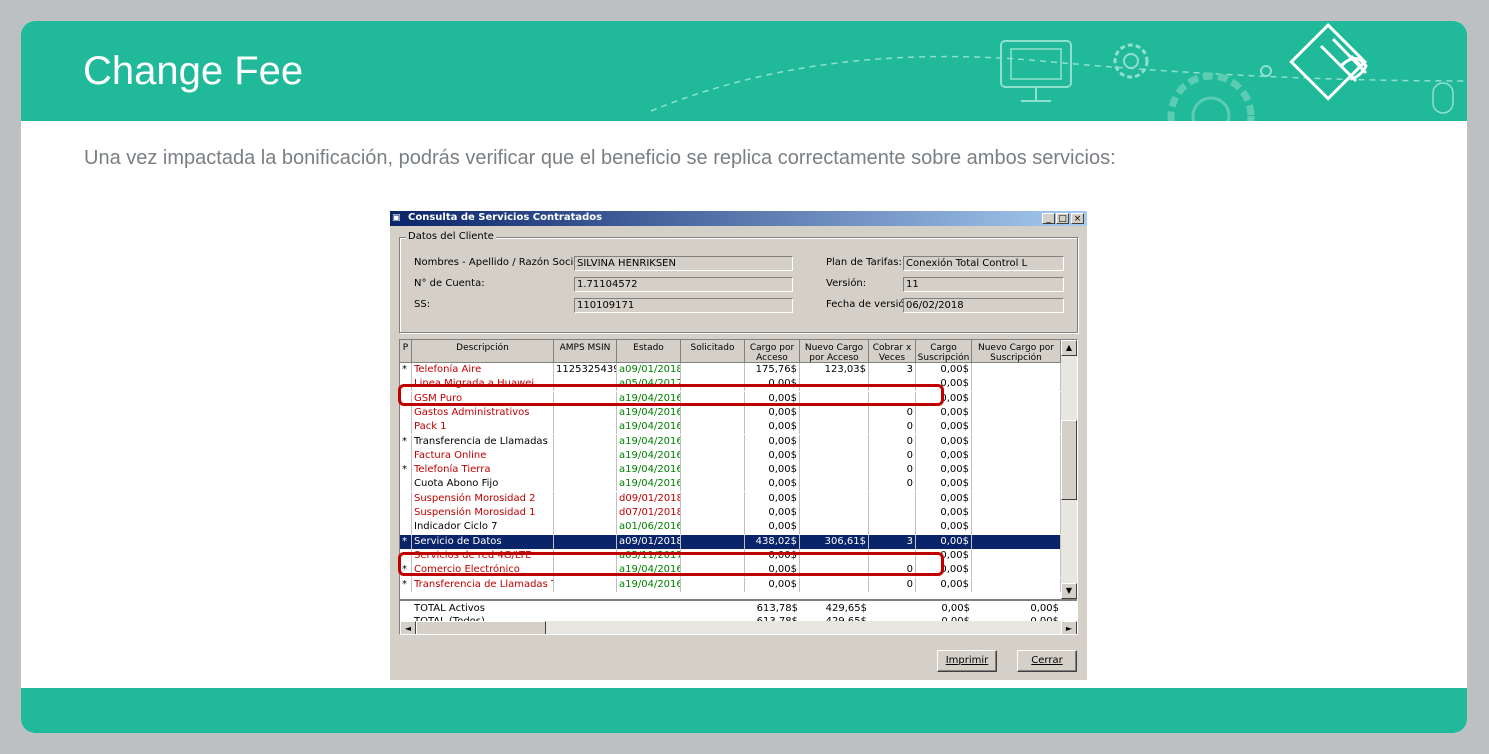 The height and width of the screenshot is (754, 1489). Describe the element at coordinates (1069, 627) in the screenshot. I see `scroll-right-icon: ►` at that location.